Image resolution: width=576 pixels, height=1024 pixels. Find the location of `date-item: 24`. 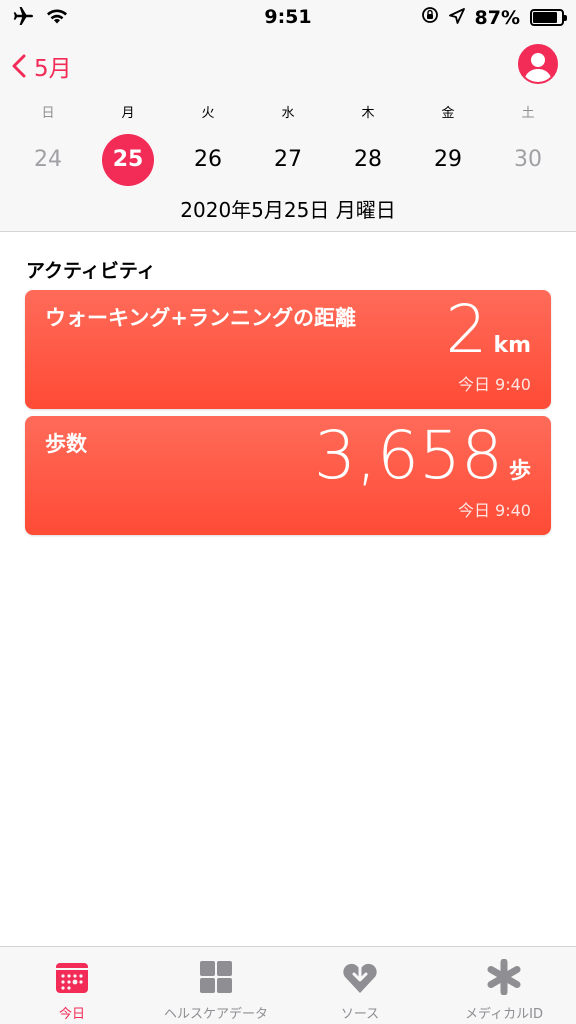

date-item: 24 is located at coordinates (48, 160).